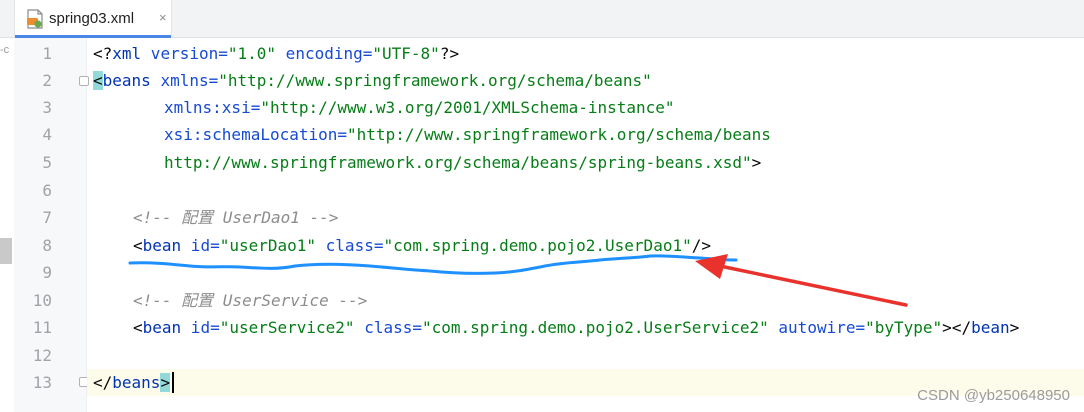 This screenshot has height=412, width=1084. I want to click on code-token: "1.0", so click(252, 53).